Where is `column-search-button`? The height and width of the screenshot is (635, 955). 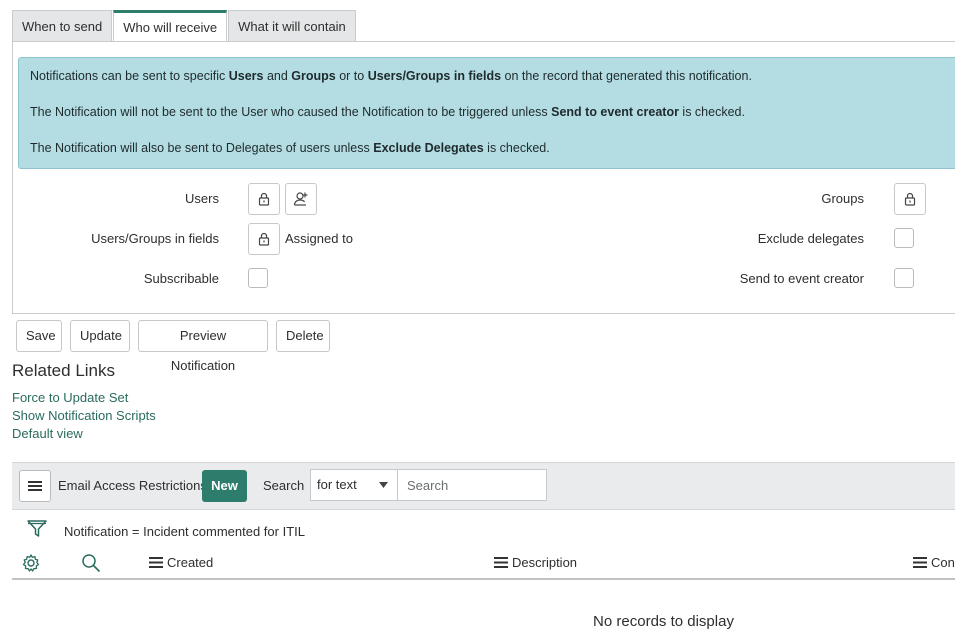
column-search-button is located at coordinates (91, 564).